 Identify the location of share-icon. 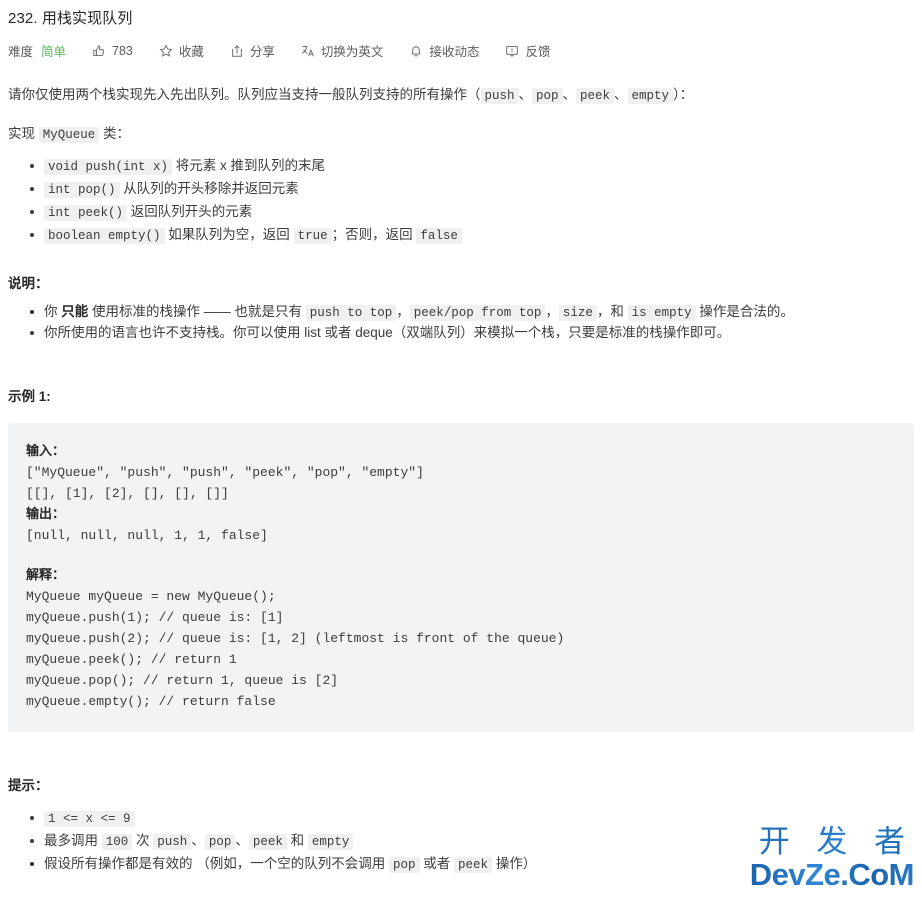
(237, 51).